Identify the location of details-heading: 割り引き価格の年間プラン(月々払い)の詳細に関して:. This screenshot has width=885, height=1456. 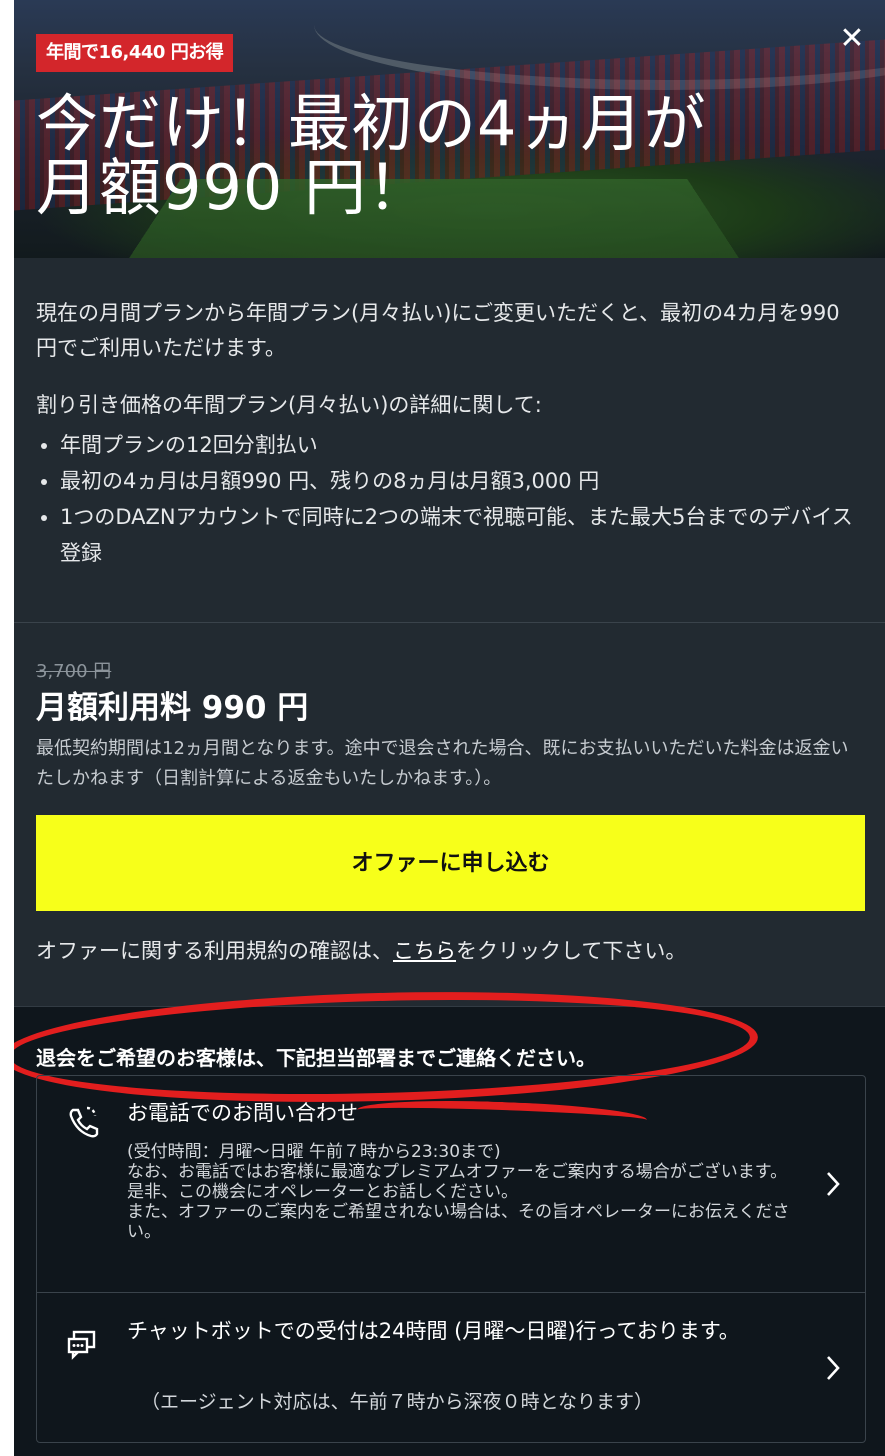
(289, 405).